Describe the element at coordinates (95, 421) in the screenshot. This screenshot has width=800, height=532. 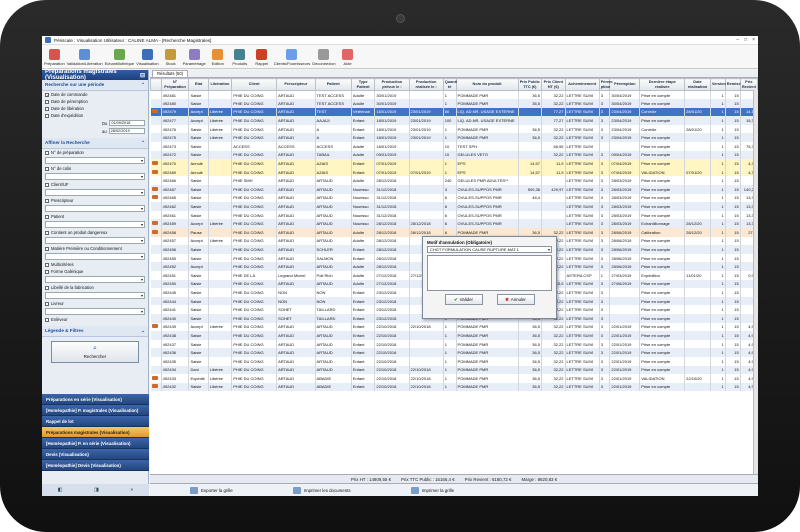
I see `nav-item: Rappel de lot` at that location.